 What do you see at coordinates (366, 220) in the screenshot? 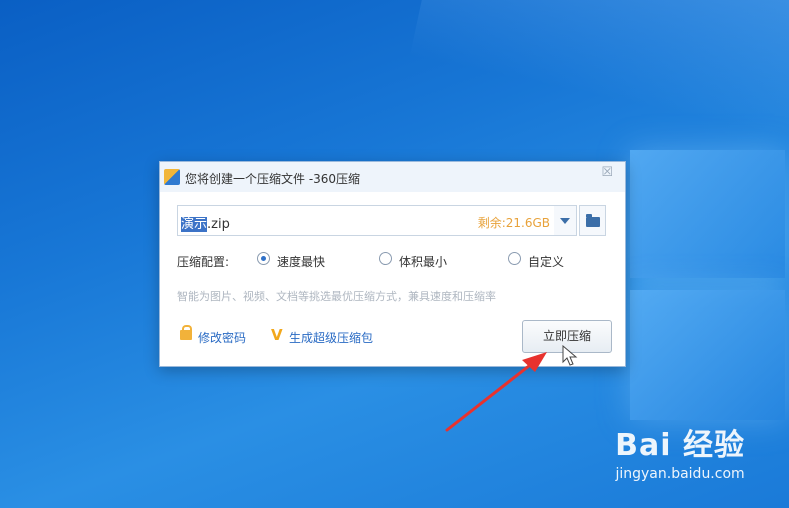
I see `filename-input: 演示.zip 剩余:21.6GB` at bounding box center [366, 220].